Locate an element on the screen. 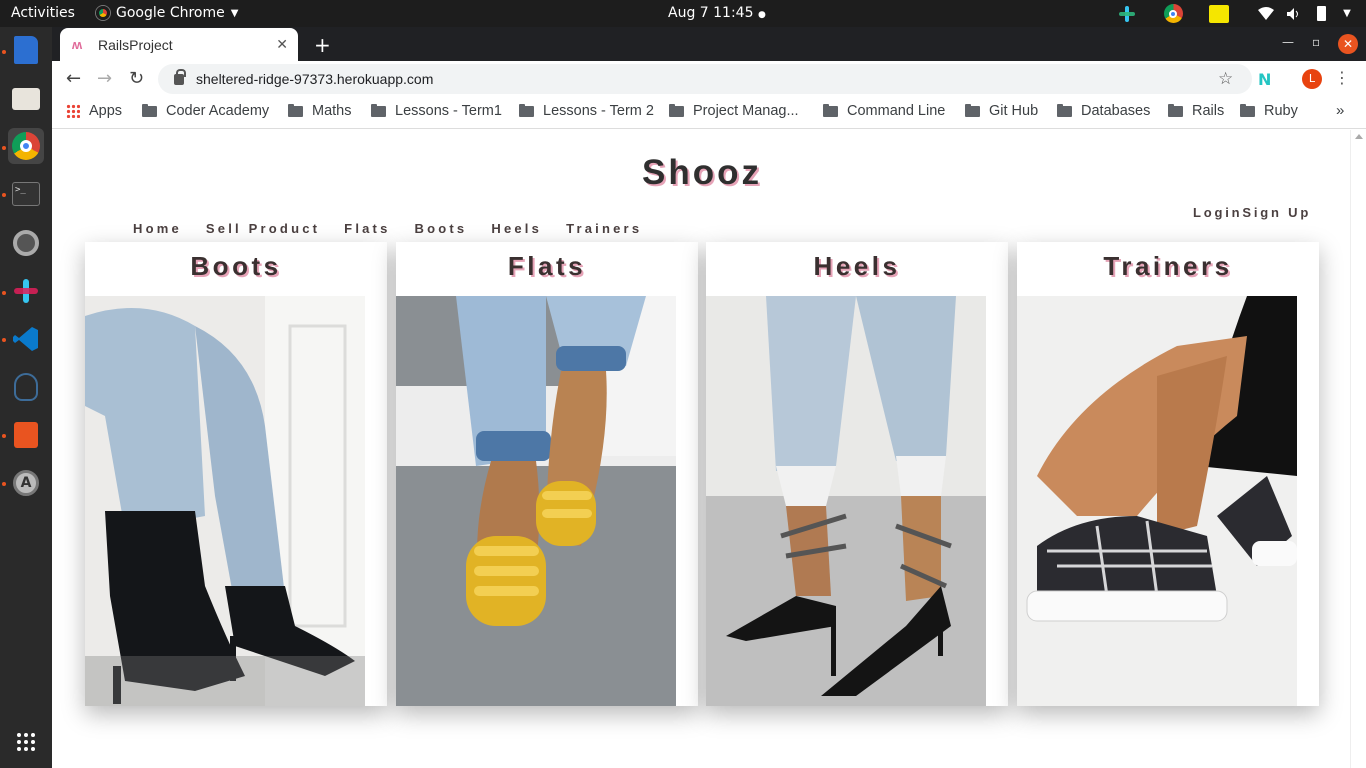 The height and width of the screenshot is (768, 1366). chrome-dock-icon is located at coordinates (26, 146).